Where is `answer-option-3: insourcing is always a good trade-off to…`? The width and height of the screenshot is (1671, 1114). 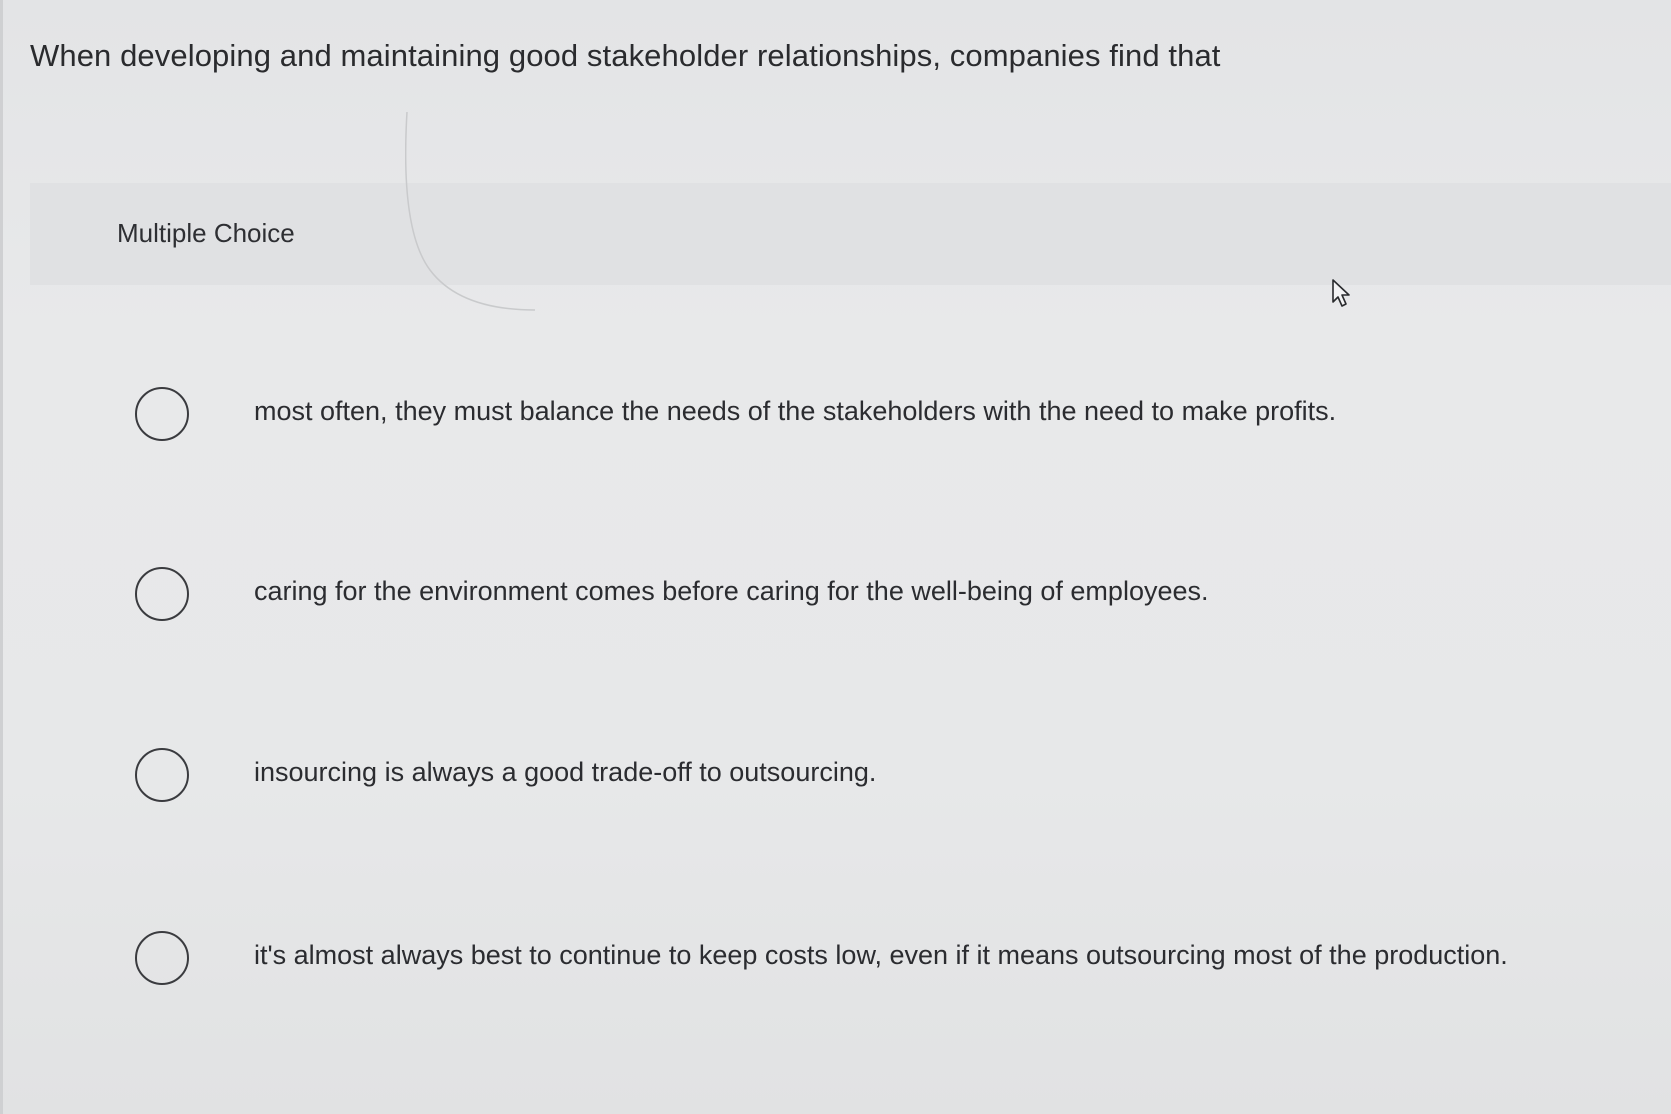
answer-option-3: insourcing is always a good trade-off to… is located at coordinates (835, 788).